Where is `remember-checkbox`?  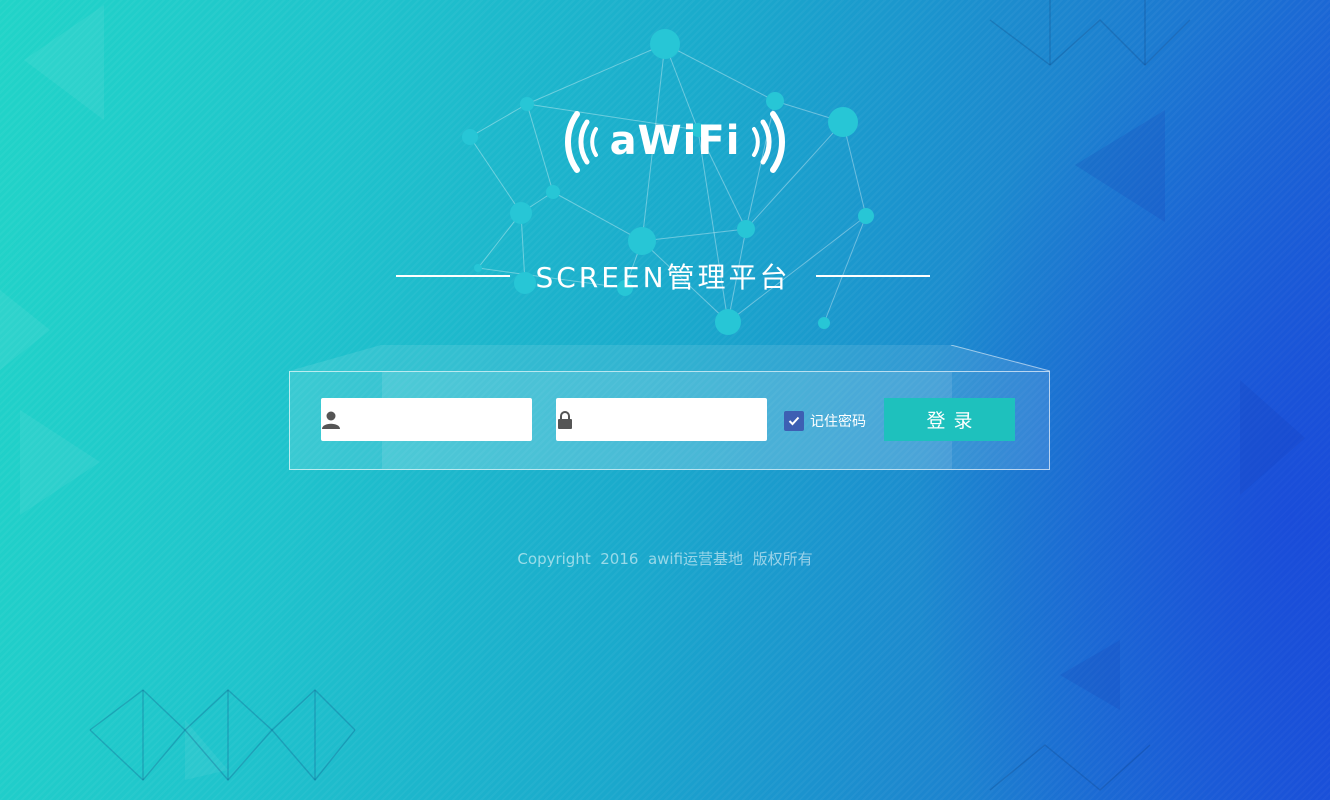
remember-checkbox is located at coordinates (794, 421).